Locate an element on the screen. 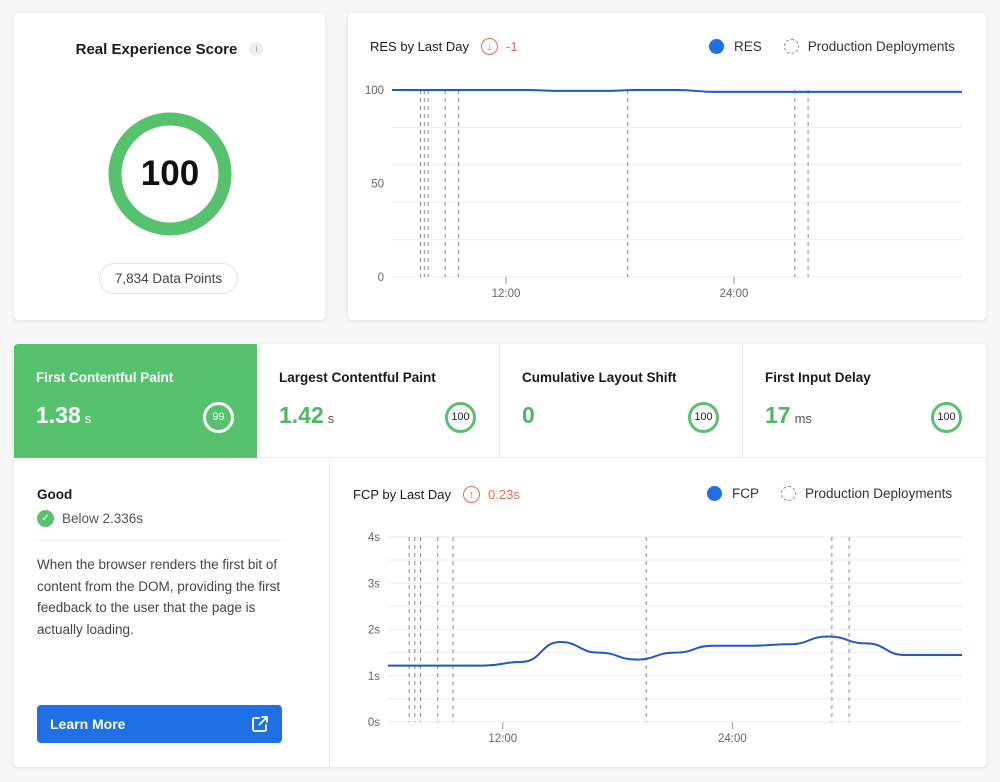 The height and width of the screenshot is (782, 1000). y-tick-label: 1s is located at coordinates (374, 677).